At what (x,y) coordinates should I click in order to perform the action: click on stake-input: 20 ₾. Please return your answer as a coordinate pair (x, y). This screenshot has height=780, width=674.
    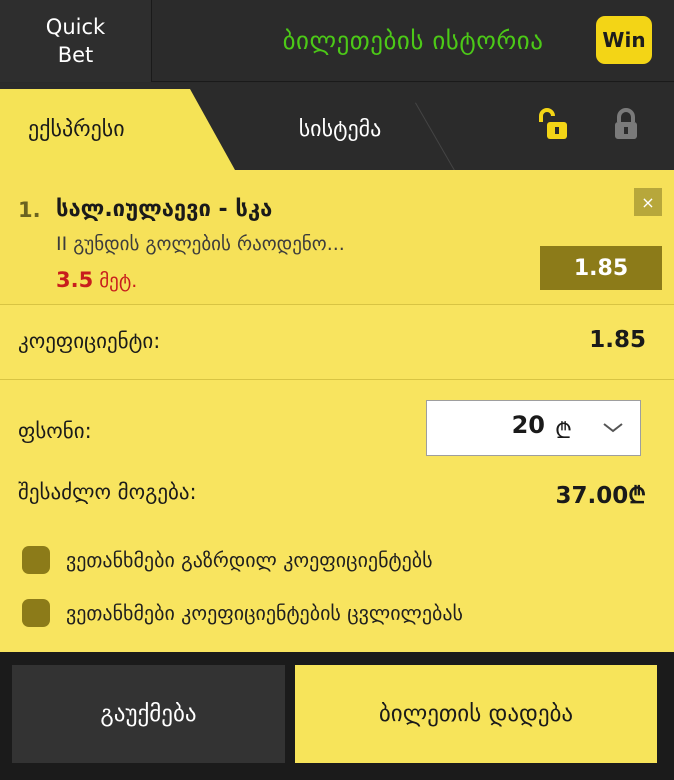
    Looking at the image, I should click on (533, 428).